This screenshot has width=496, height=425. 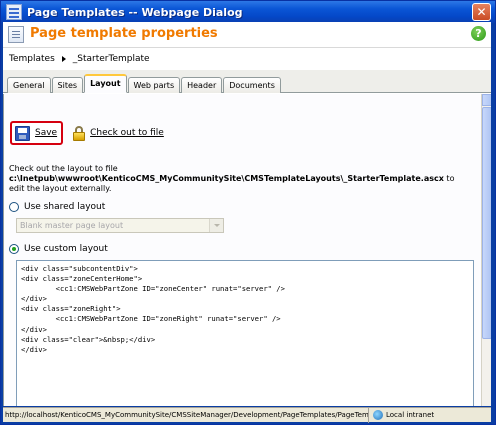 What do you see at coordinates (29, 85) in the screenshot?
I see `tab-general: General` at bounding box center [29, 85].